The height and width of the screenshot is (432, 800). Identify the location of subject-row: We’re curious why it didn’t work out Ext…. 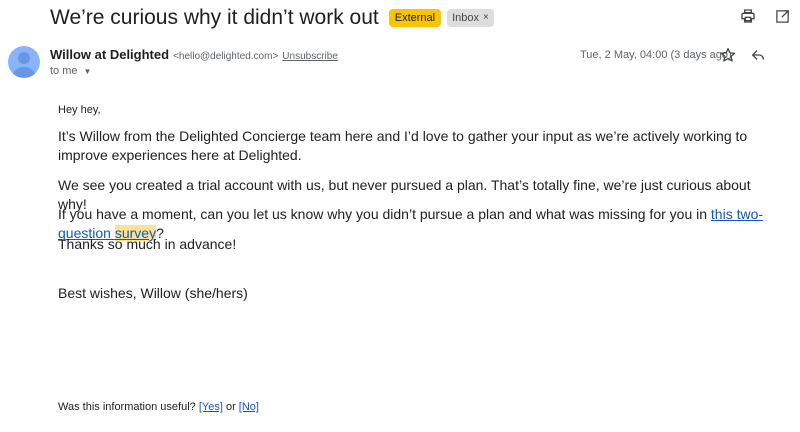
(272, 18).